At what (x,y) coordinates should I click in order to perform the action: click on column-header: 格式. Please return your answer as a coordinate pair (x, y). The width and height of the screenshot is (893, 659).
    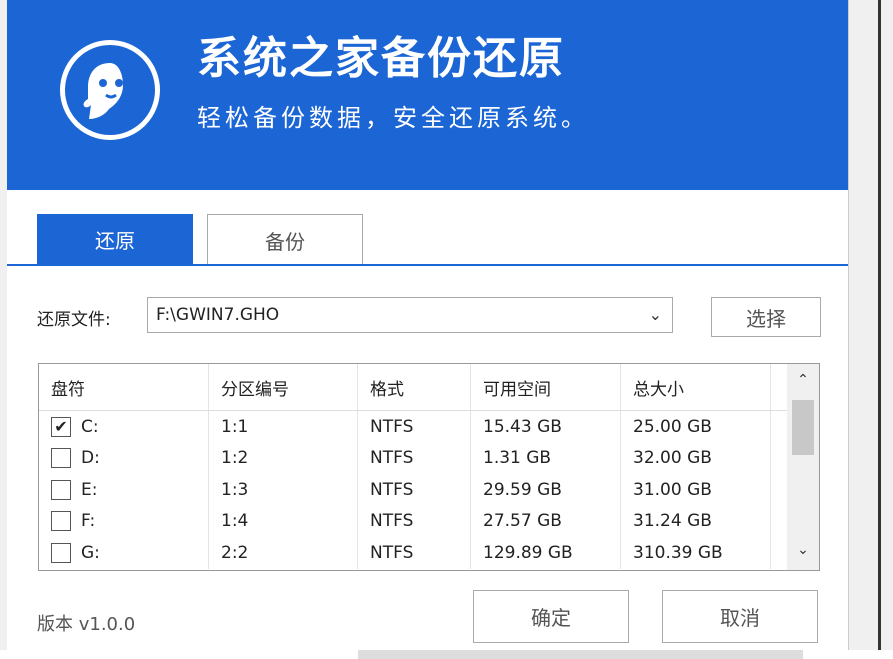
    Looking at the image, I should click on (414, 387).